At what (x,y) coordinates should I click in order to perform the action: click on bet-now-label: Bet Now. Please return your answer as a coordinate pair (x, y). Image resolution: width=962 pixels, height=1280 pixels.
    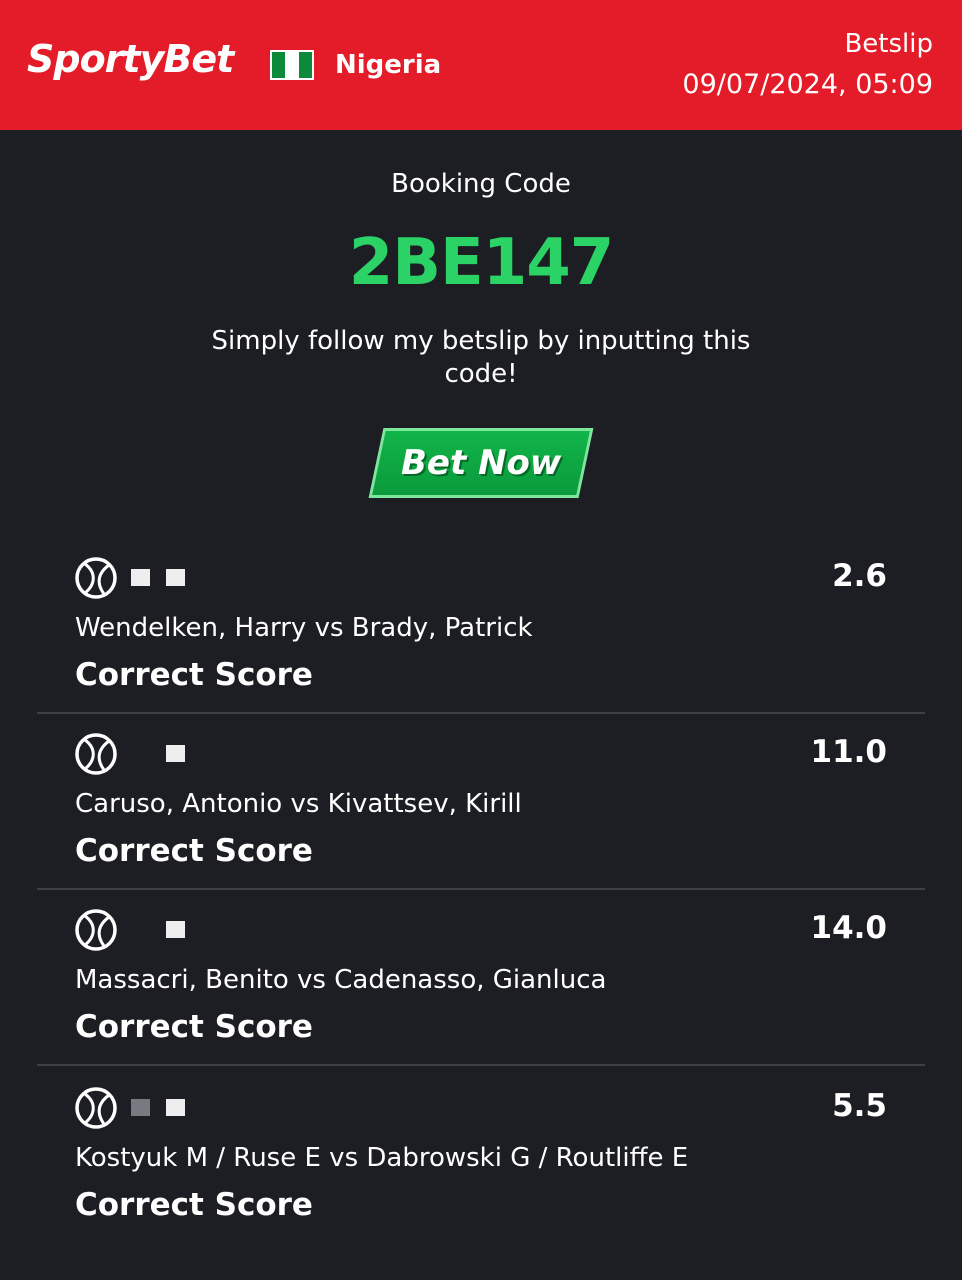
    Looking at the image, I should click on (481, 463).